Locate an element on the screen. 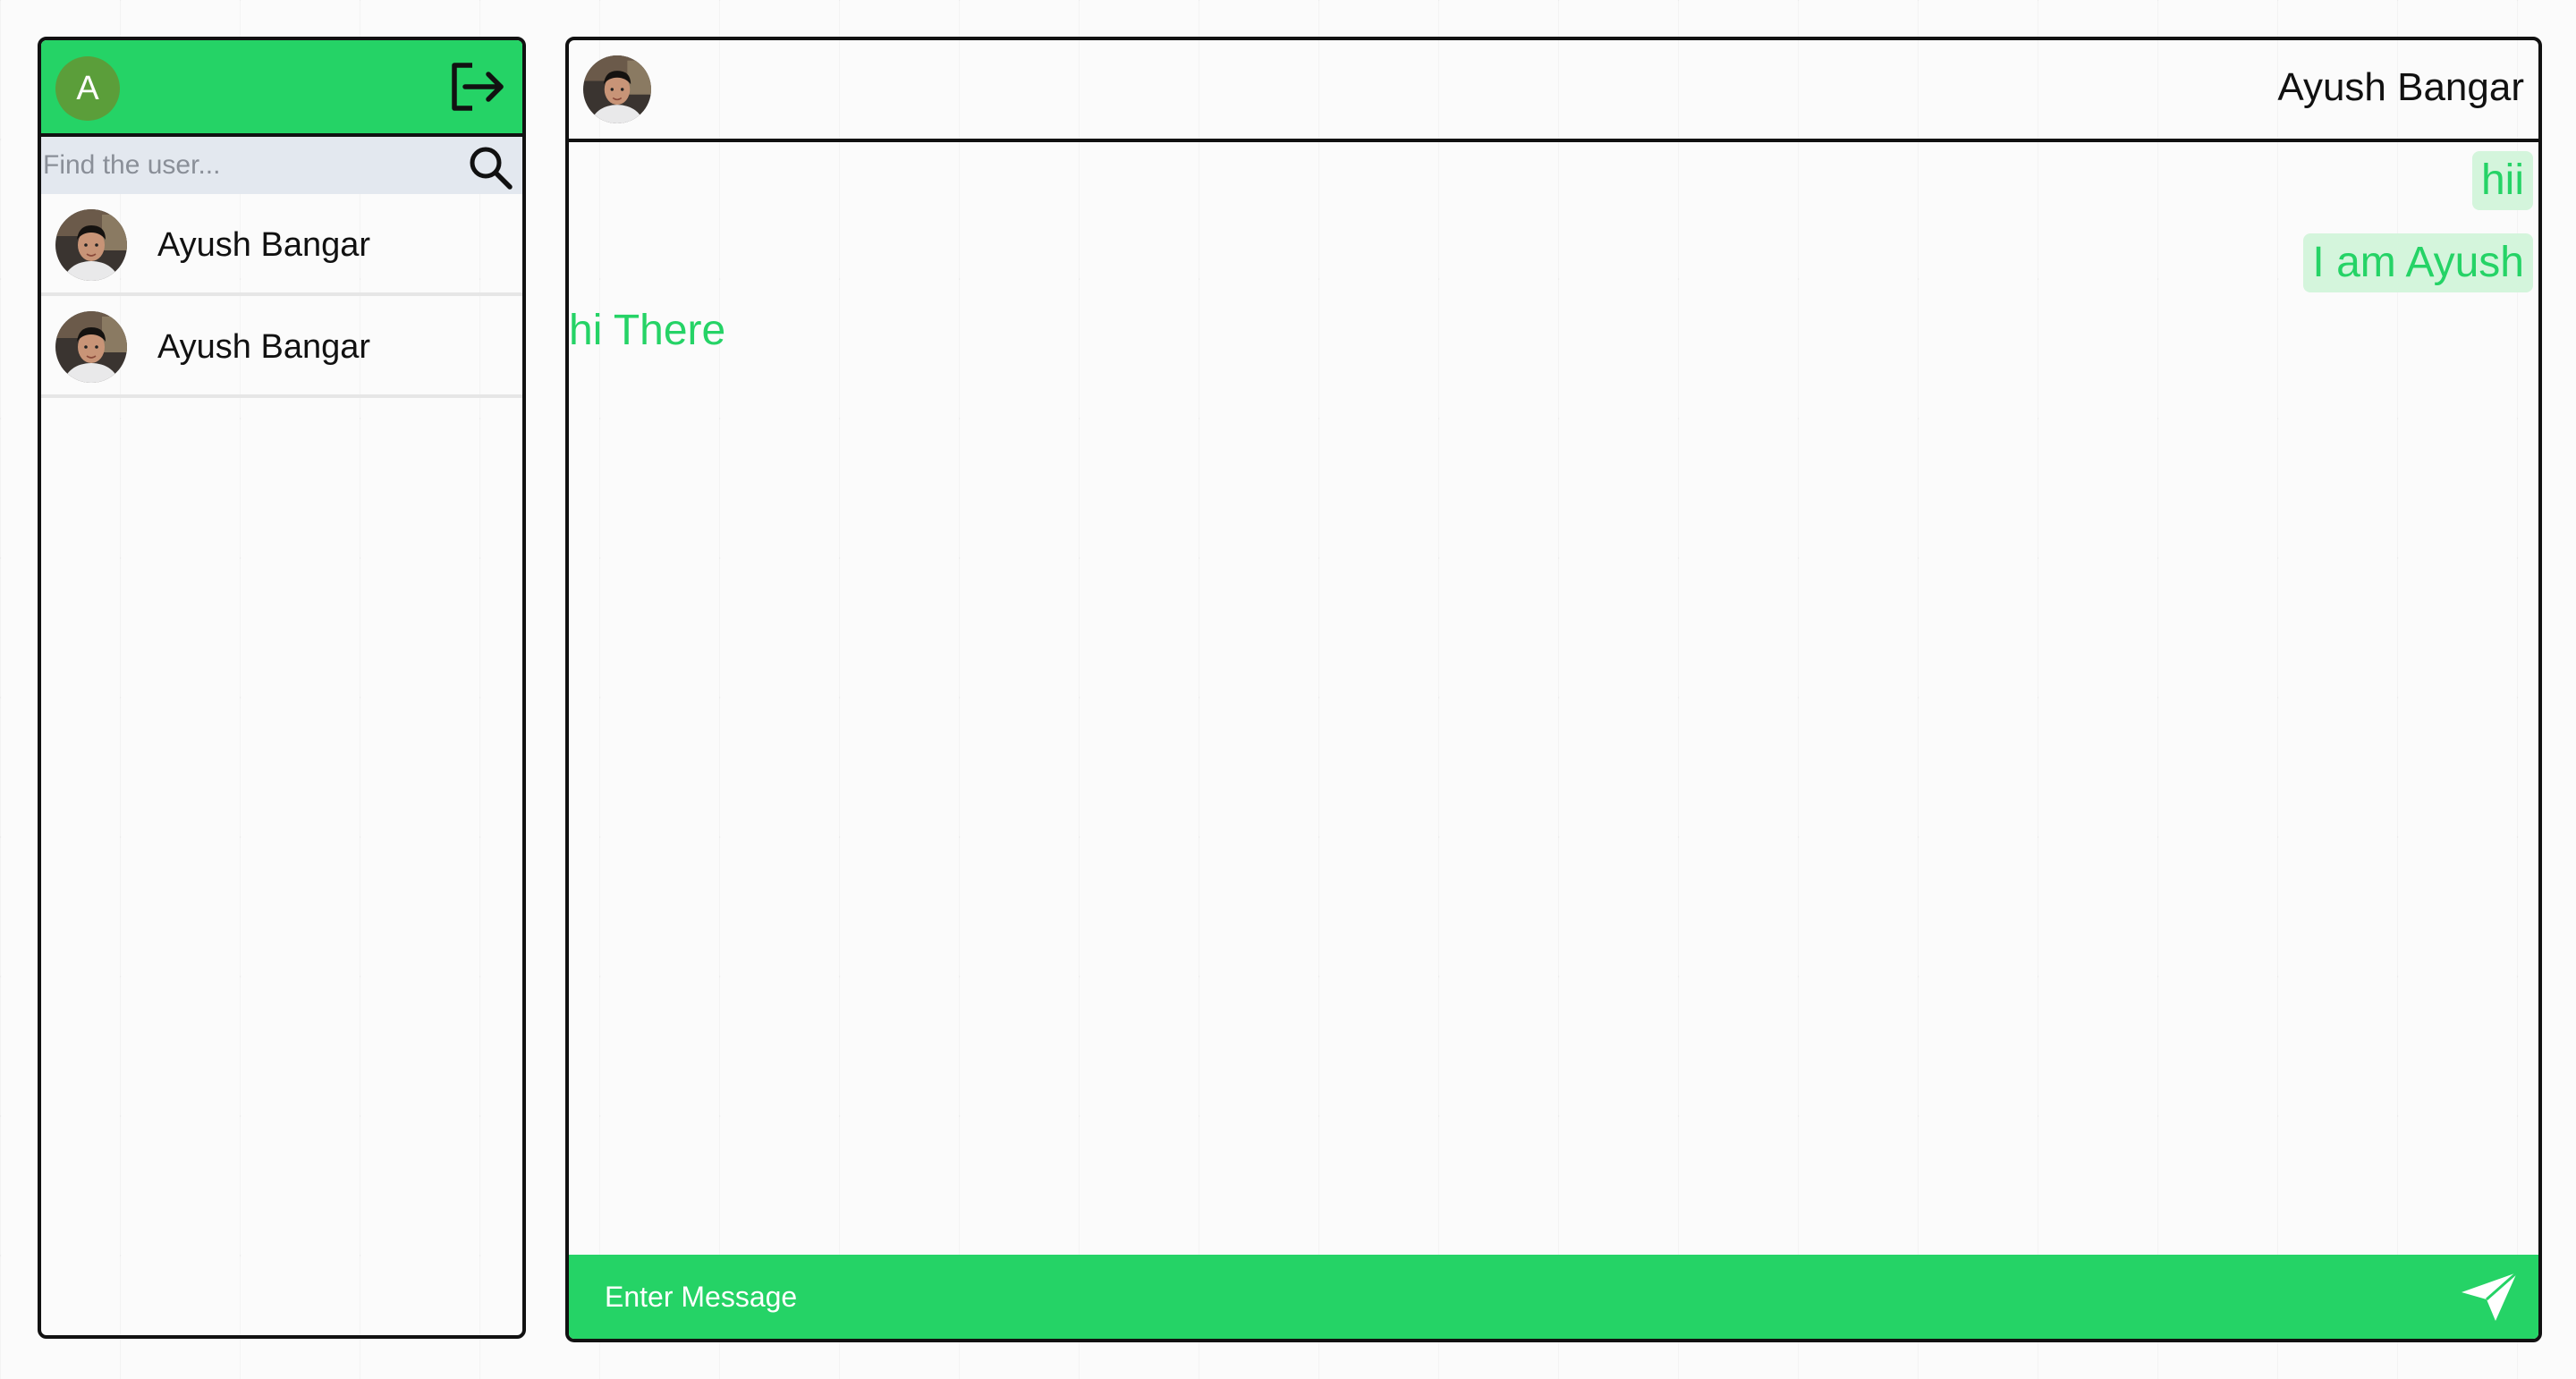  chat-header: Ayush Bangar is located at coordinates (1553, 91).